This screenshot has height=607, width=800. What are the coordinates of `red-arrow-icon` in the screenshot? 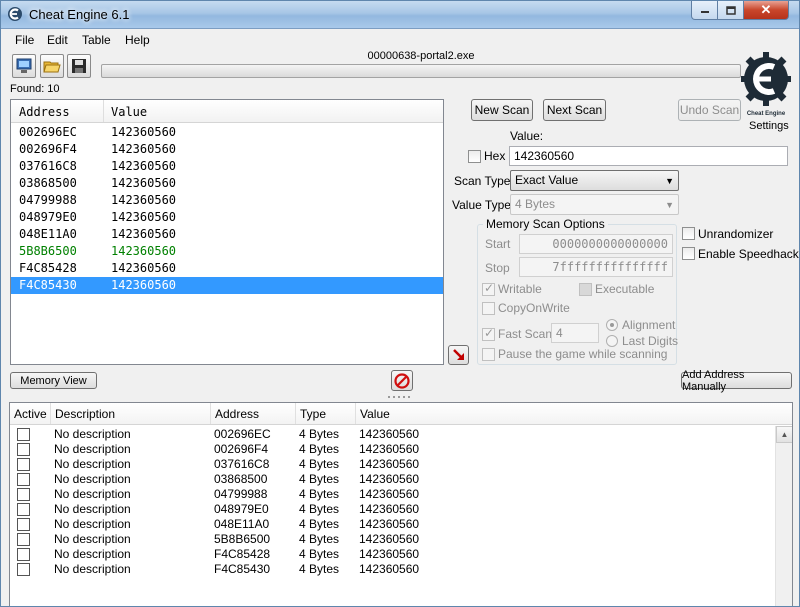 It's located at (458, 354).